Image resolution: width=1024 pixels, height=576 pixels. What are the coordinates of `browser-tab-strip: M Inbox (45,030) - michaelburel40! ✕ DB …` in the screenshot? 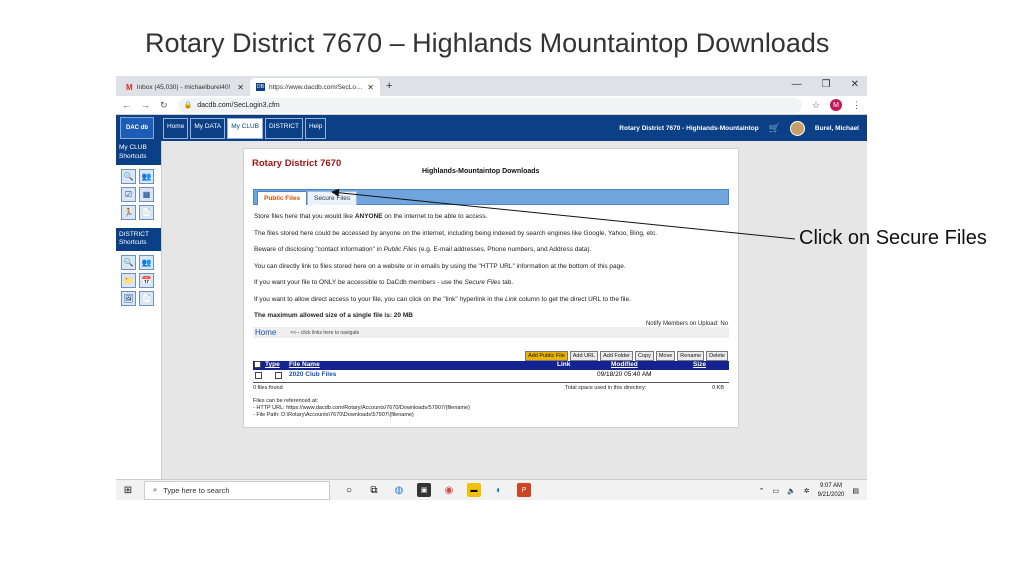 It's located at (491, 86).